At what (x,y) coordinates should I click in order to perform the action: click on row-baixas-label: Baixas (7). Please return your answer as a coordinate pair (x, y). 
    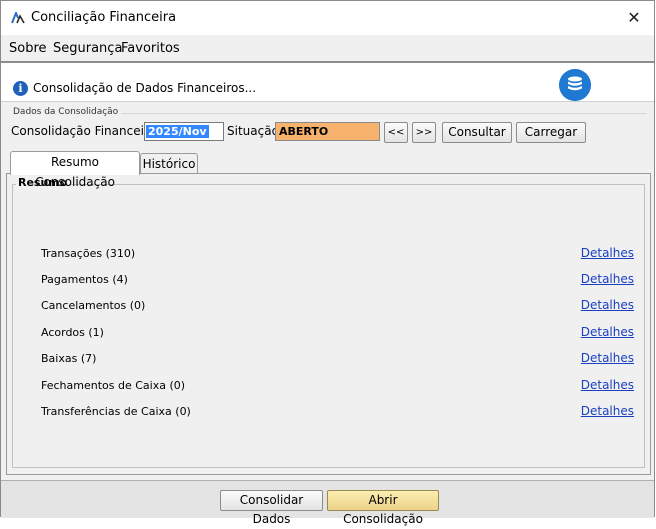
    Looking at the image, I should click on (69, 358).